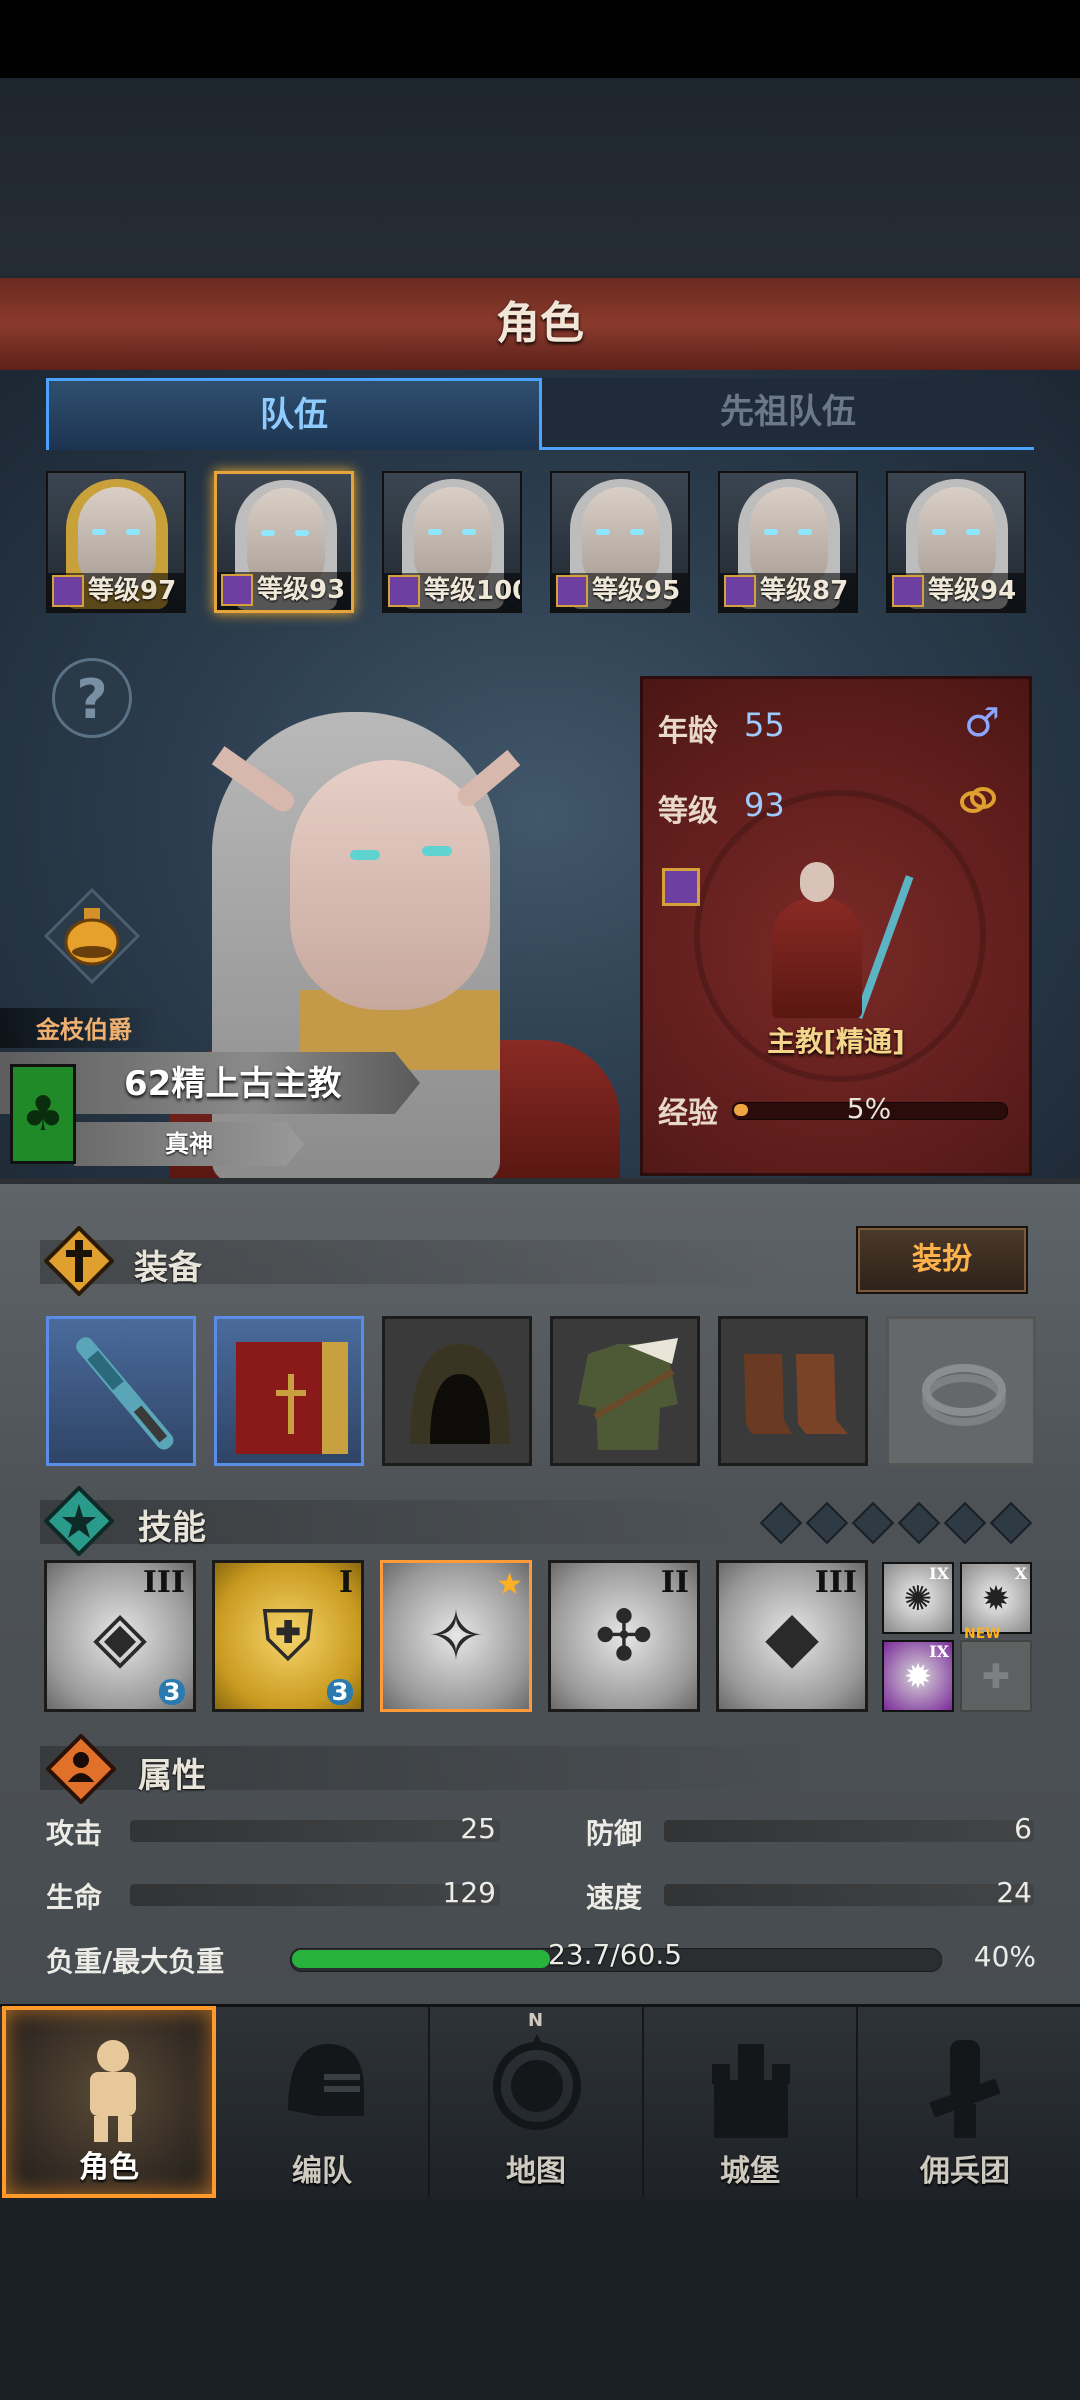 The width and height of the screenshot is (1080, 2400). I want to click on new-tag: NEW, so click(982, 1634).